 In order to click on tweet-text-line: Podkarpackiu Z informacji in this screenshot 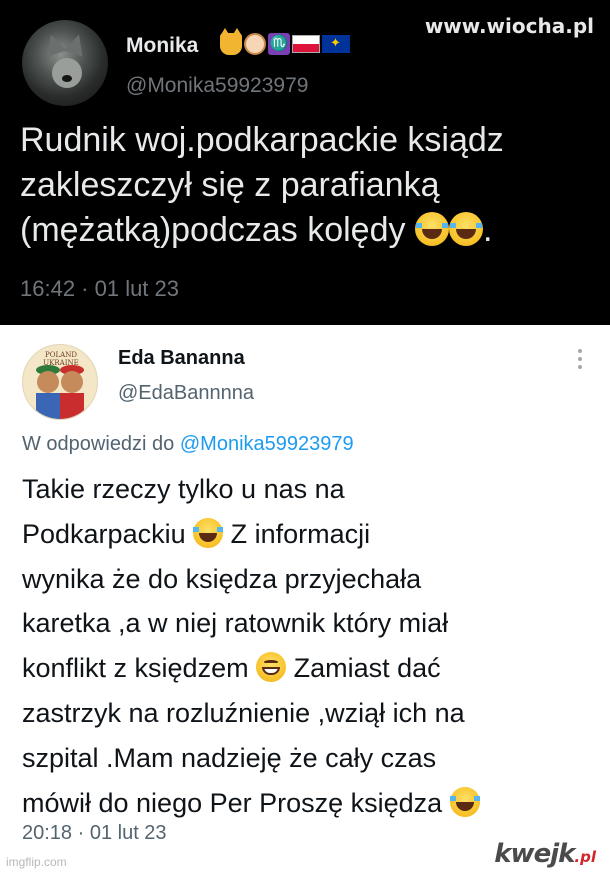, I will do `click(312, 534)`.